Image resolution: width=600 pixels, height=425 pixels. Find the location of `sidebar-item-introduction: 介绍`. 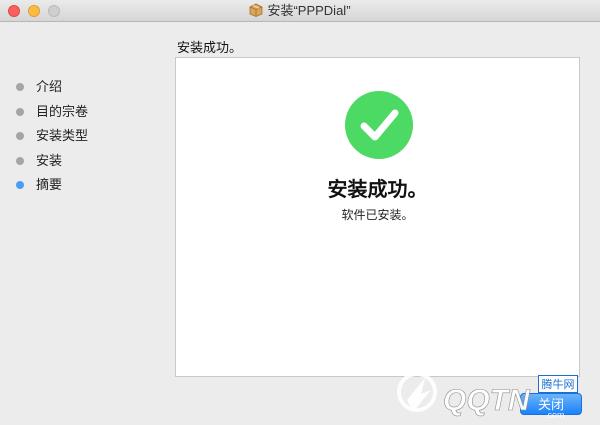

sidebar-item-introduction: 介绍 is located at coordinates (89, 90).